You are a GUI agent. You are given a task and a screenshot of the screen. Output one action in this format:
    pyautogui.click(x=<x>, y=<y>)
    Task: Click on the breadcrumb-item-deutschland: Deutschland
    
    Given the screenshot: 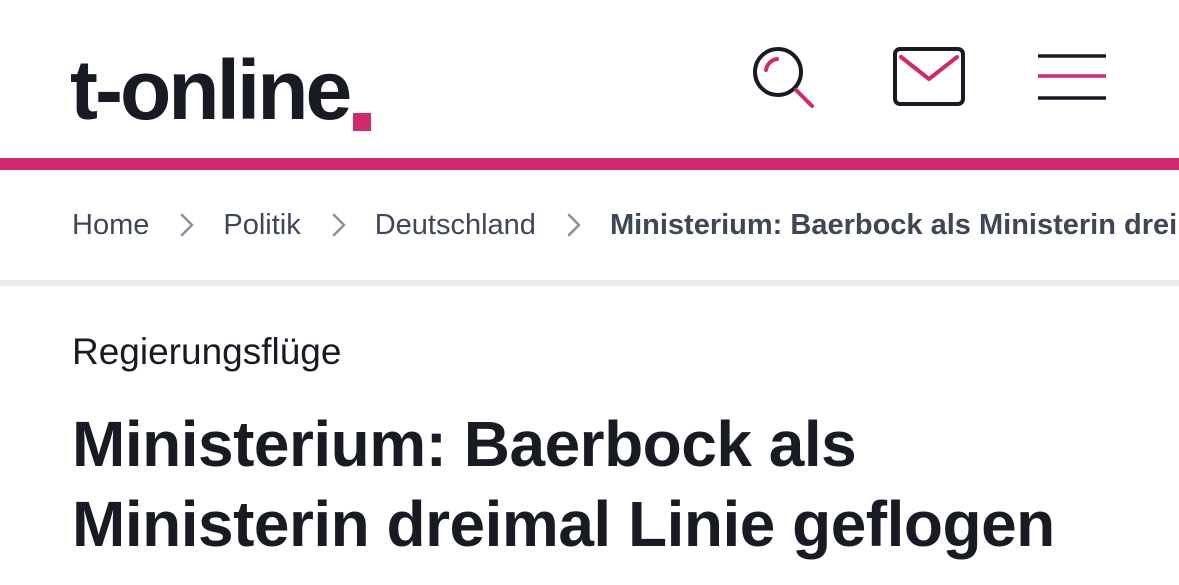 What is the action you would take?
    pyautogui.click(x=455, y=225)
    